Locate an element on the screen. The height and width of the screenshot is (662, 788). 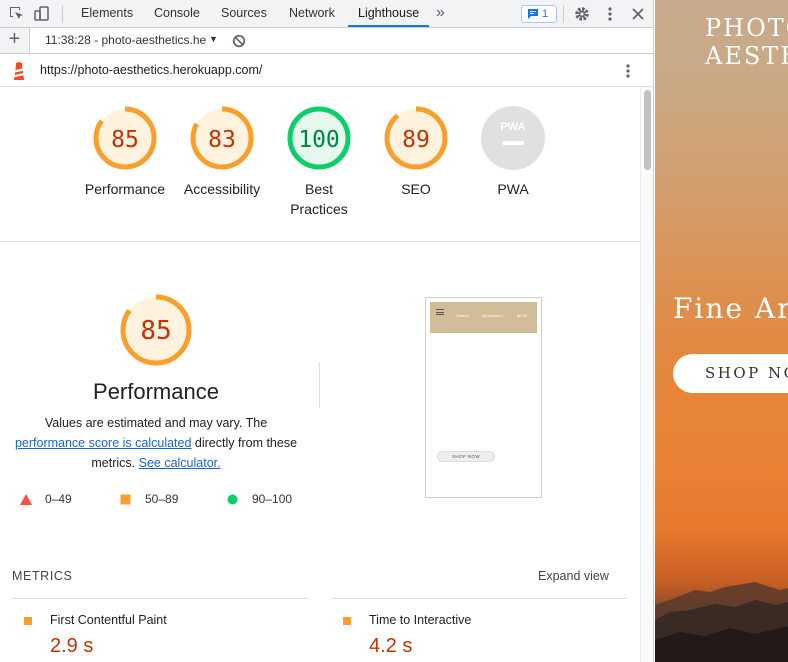
inspect-element-icon is located at coordinates (17, 14).